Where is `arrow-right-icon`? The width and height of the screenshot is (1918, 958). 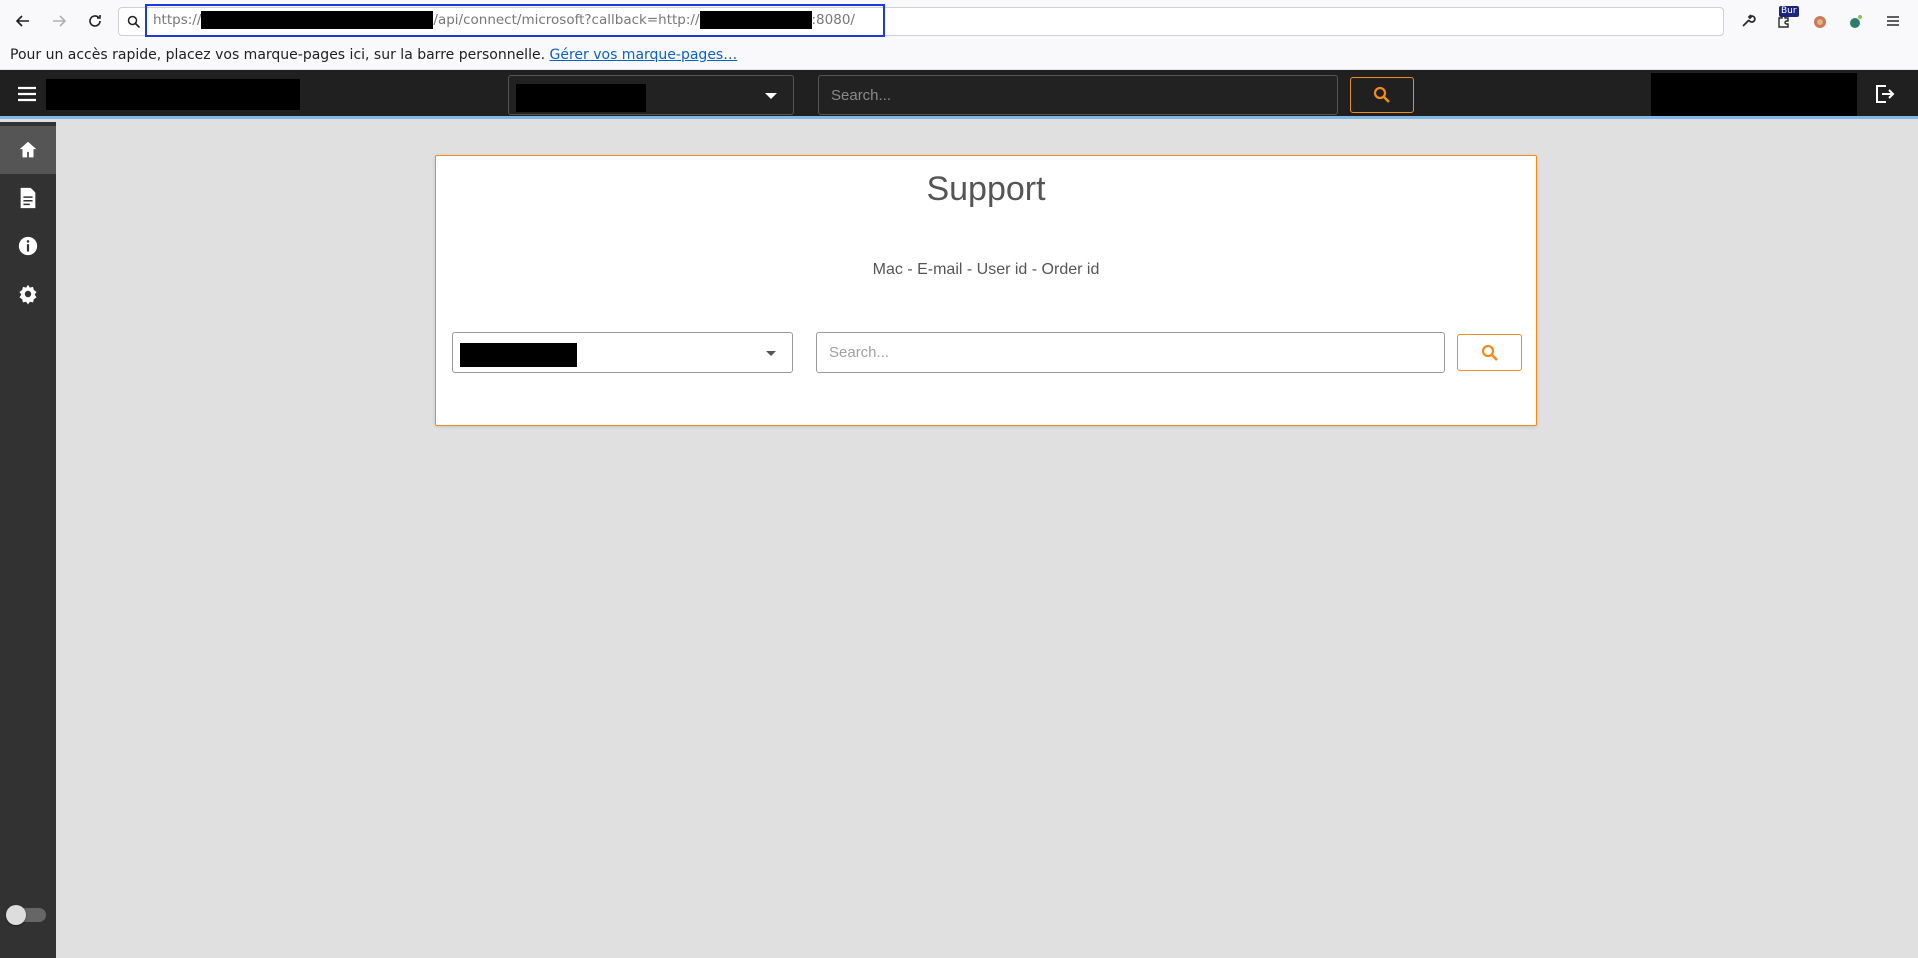 arrow-right-icon is located at coordinates (60, 21).